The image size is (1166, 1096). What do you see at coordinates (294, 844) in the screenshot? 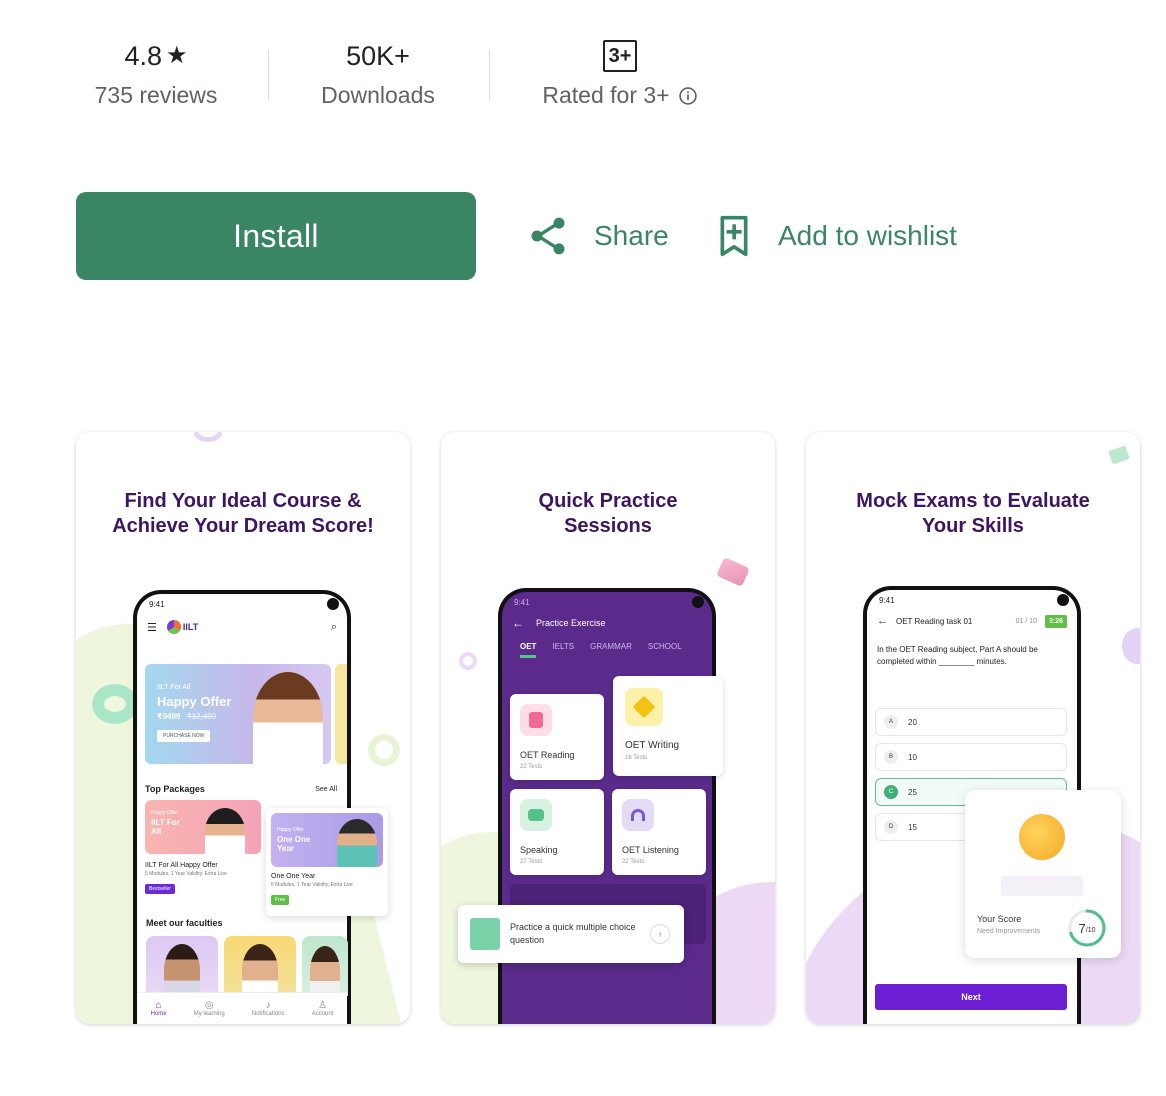
I see `package-image-title: One One Year` at bounding box center [294, 844].